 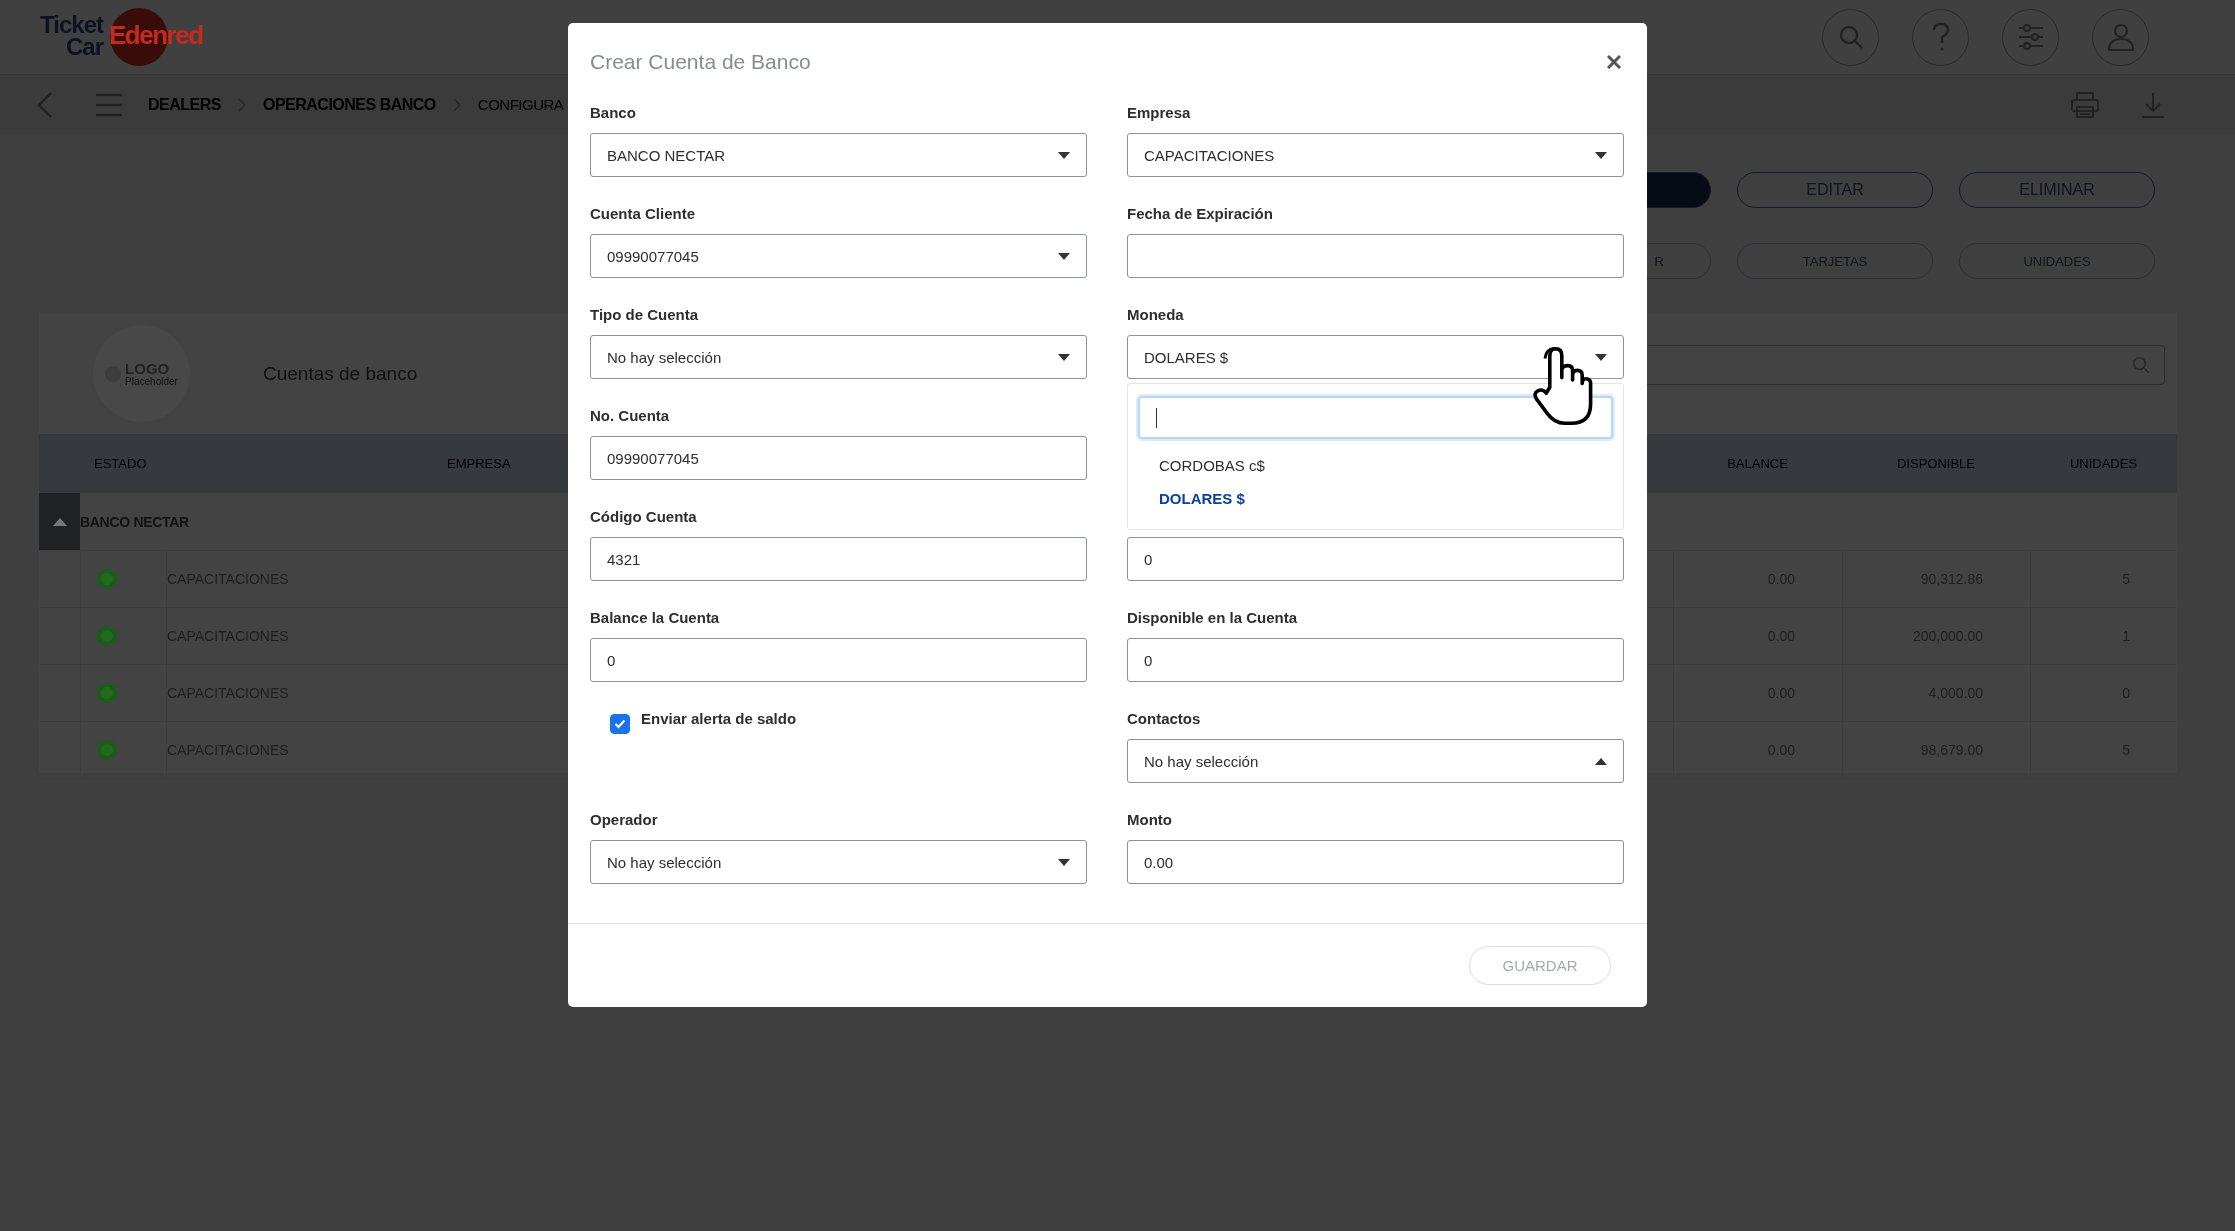 What do you see at coordinates (719, 718) in the screenshot?
I see `checkbox-label: Enviar alerta de saldo` at bounding box center [719, 718].